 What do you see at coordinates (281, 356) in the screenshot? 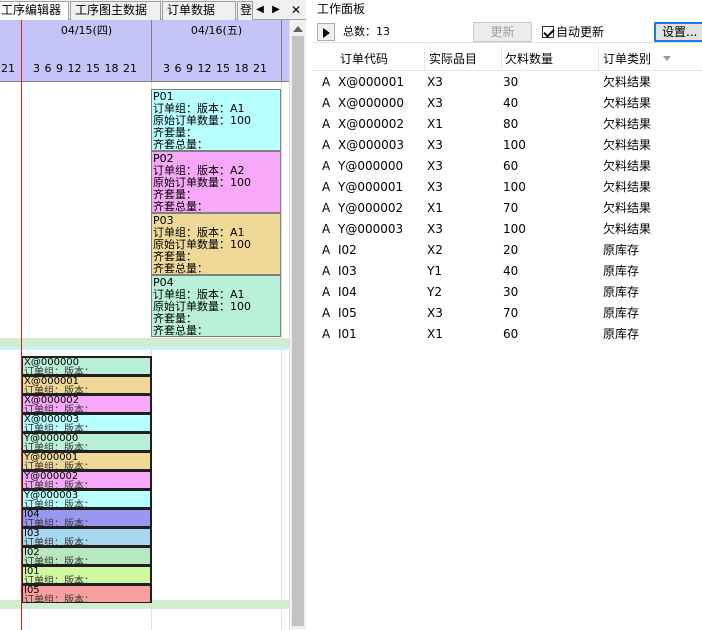
I see `grid-line` at bounding box center [281, 356].